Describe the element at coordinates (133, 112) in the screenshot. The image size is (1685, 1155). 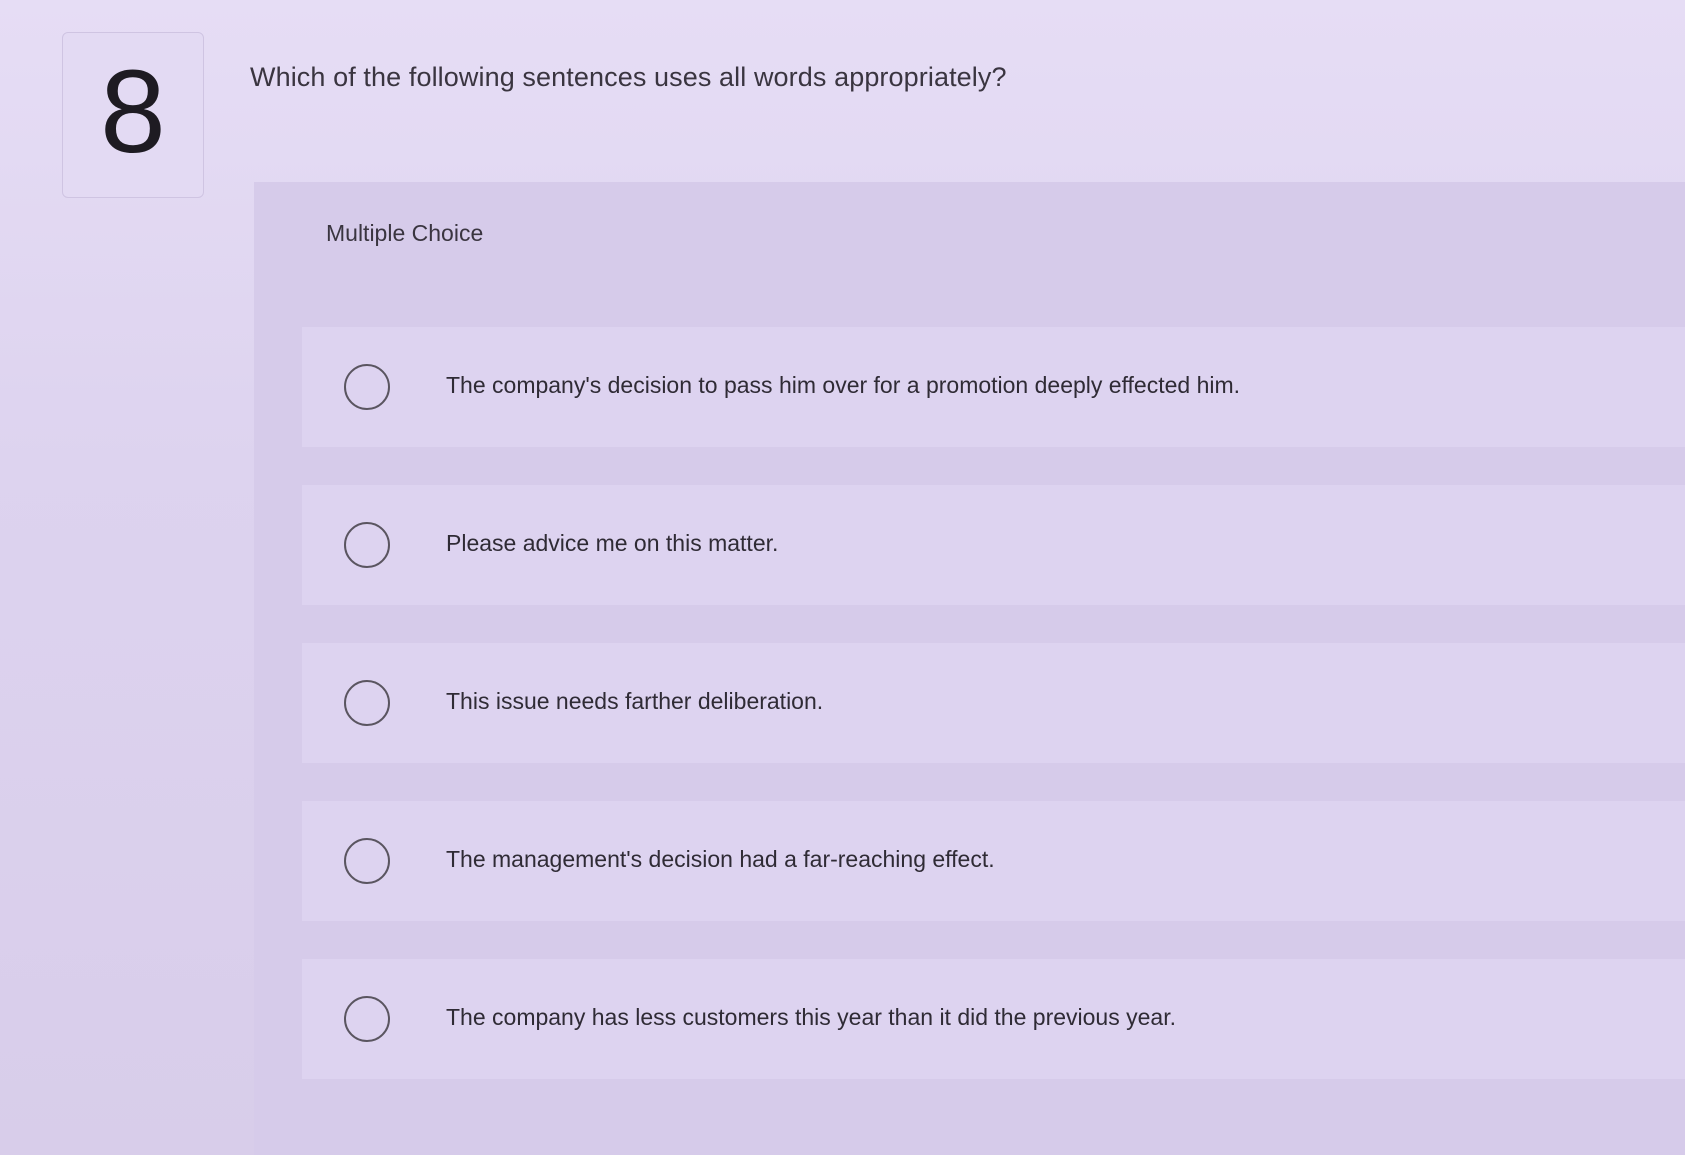
I see `question-number: 8` at that location.